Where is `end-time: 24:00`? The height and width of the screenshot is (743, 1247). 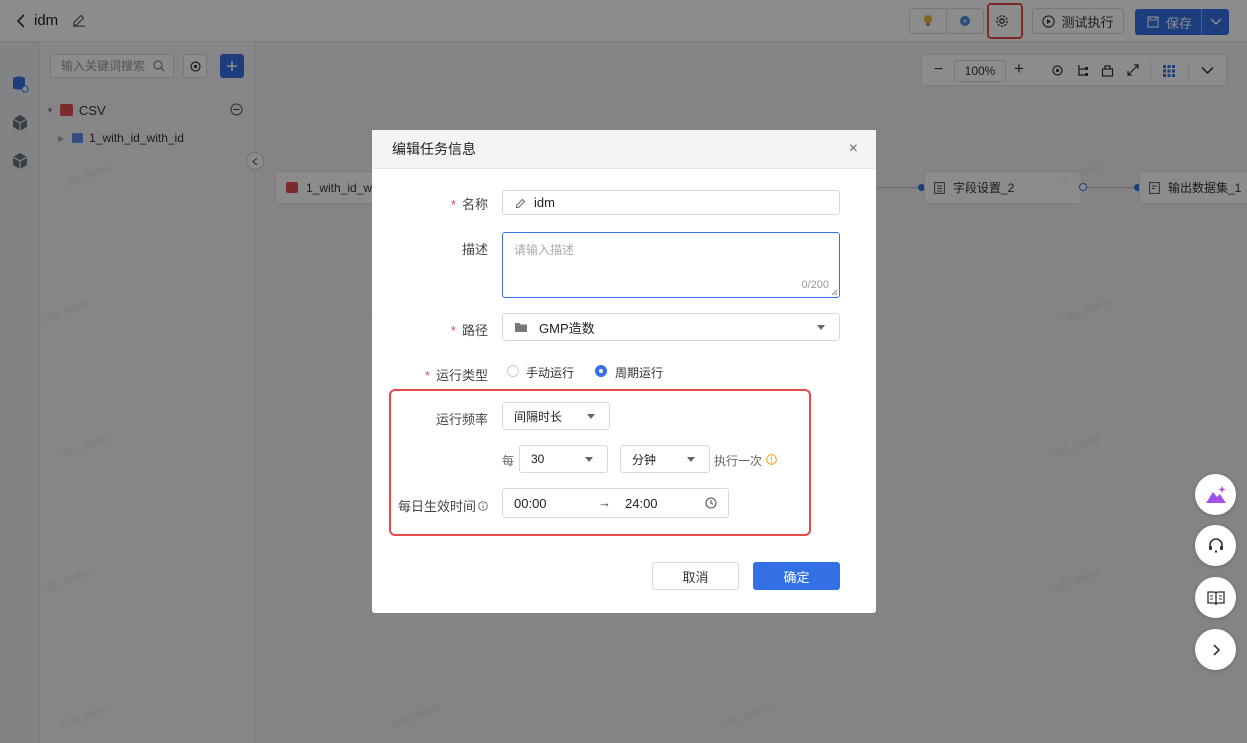
end-time: 24:00 is located at coordinates (641, 503).